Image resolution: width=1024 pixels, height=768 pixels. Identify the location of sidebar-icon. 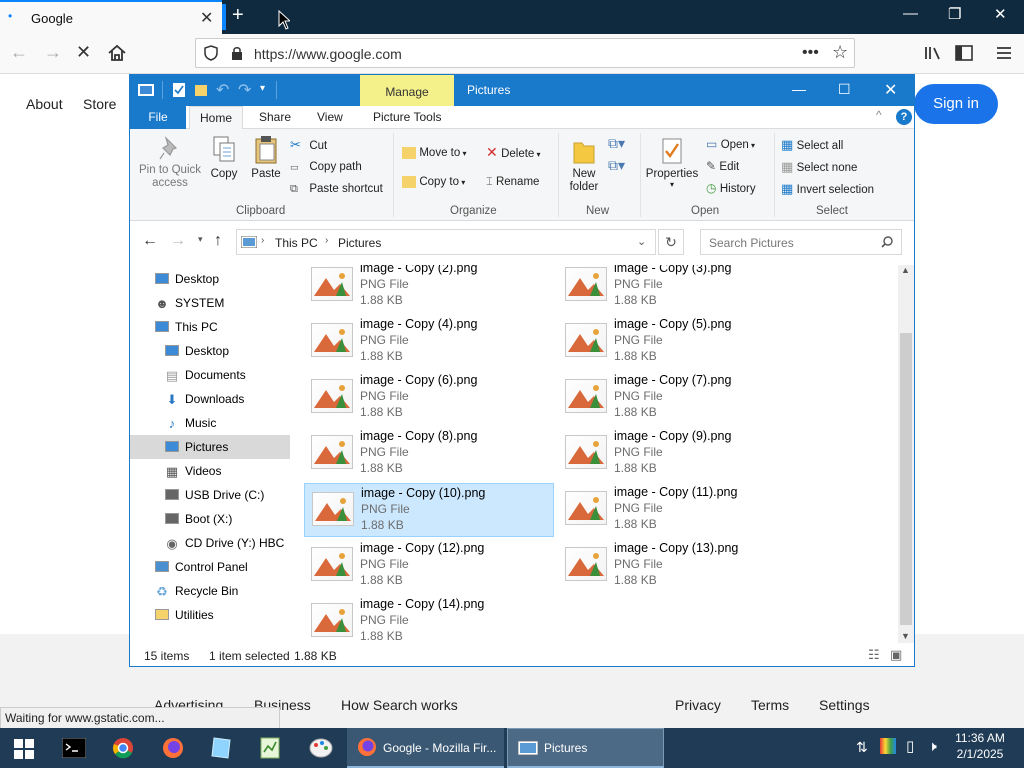
(964, 53).